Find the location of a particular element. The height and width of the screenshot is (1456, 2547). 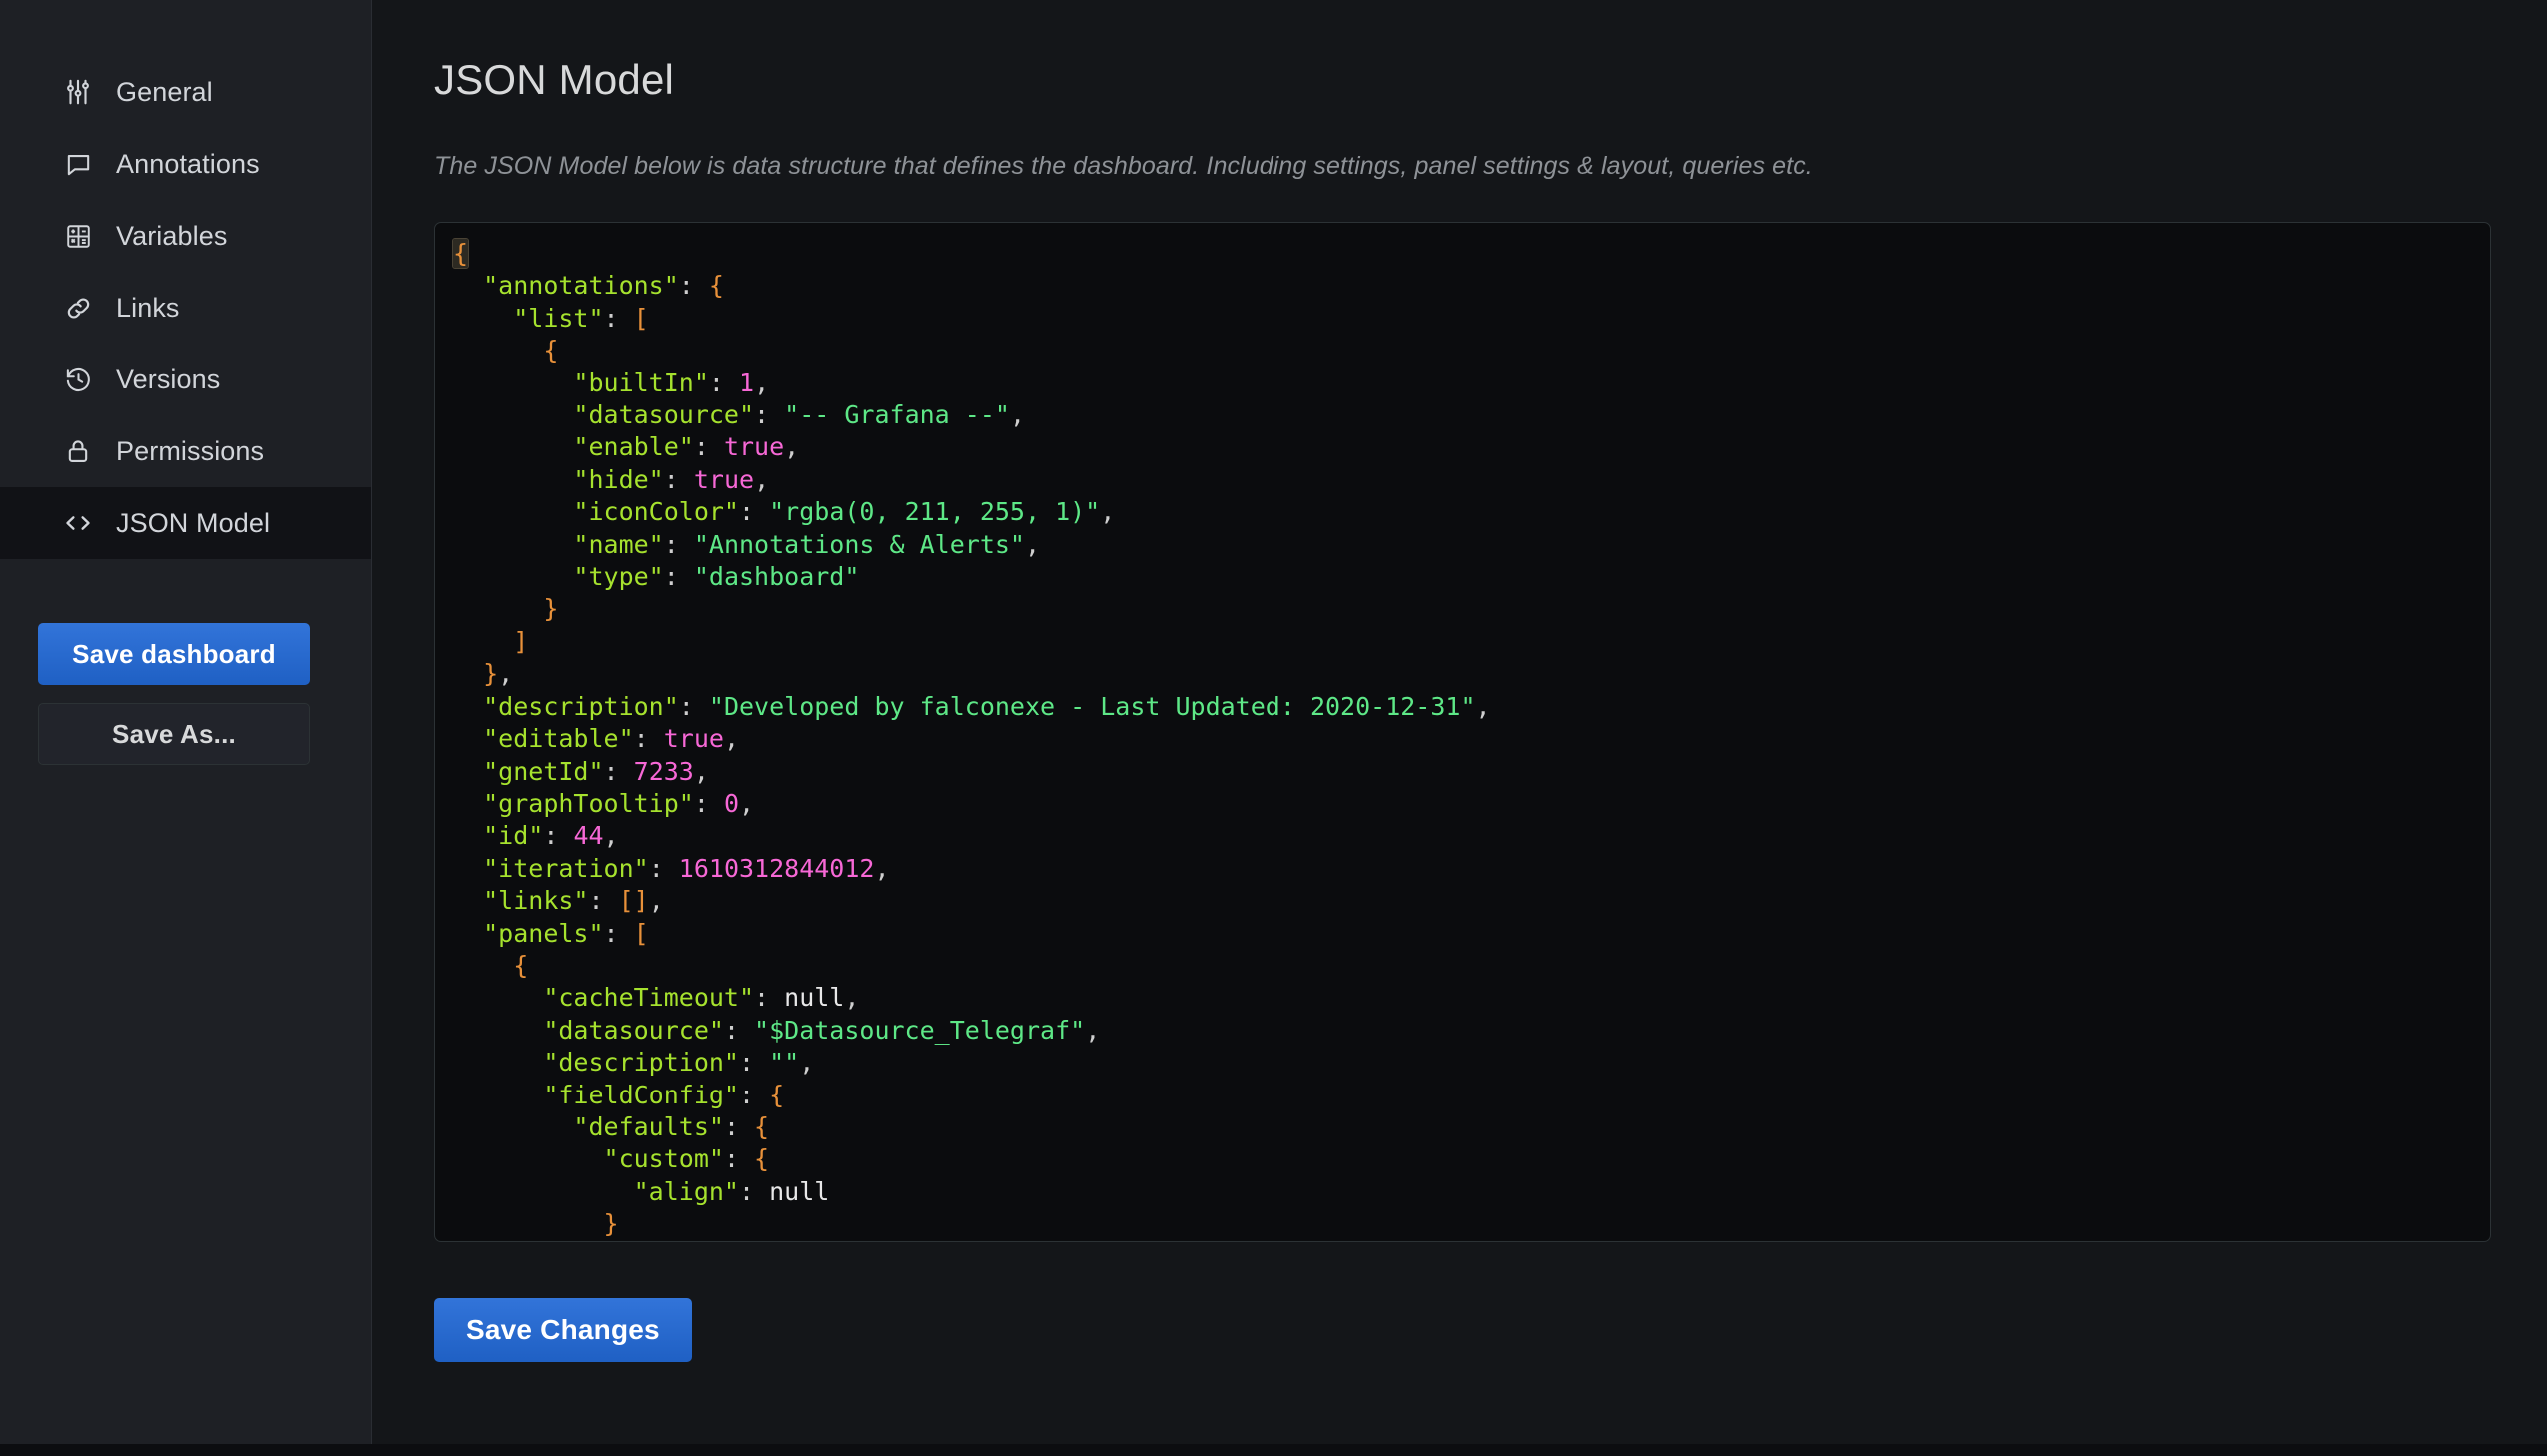

code-token-brace: [] is located at coordinates (633, 901).